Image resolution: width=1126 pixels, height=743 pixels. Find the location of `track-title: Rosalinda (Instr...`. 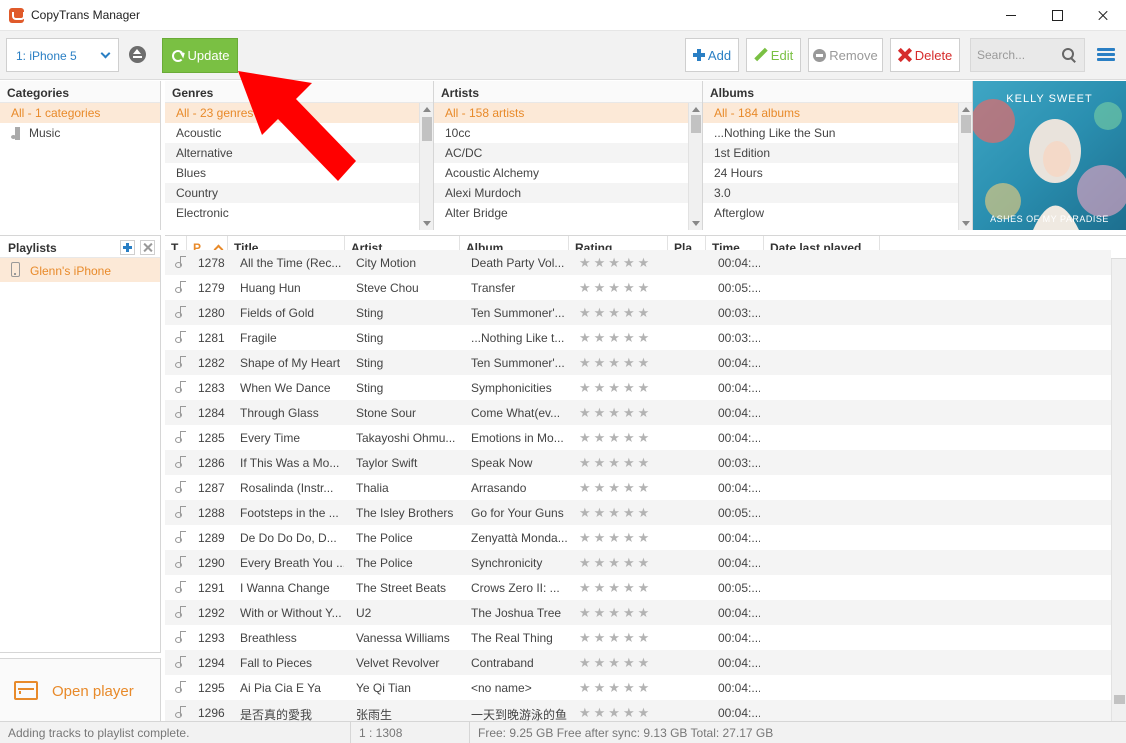

track-title: Rosalinda (Instr... is located at coordinates (287, 488).